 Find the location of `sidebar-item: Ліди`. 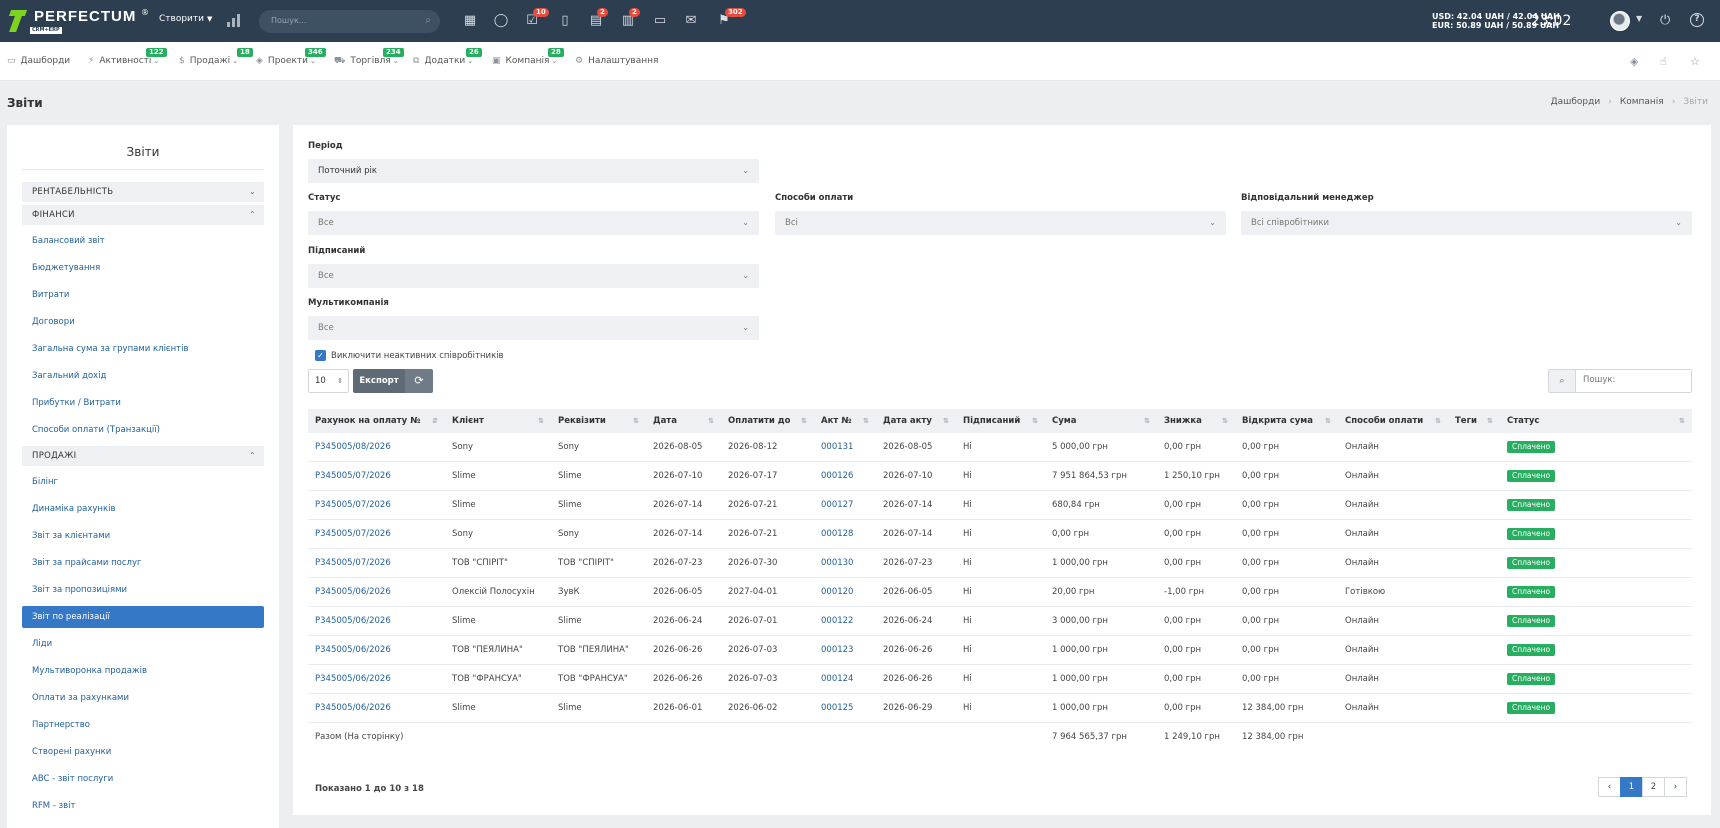

sidebar-item: Ліди is located at coordinates (143, 644).